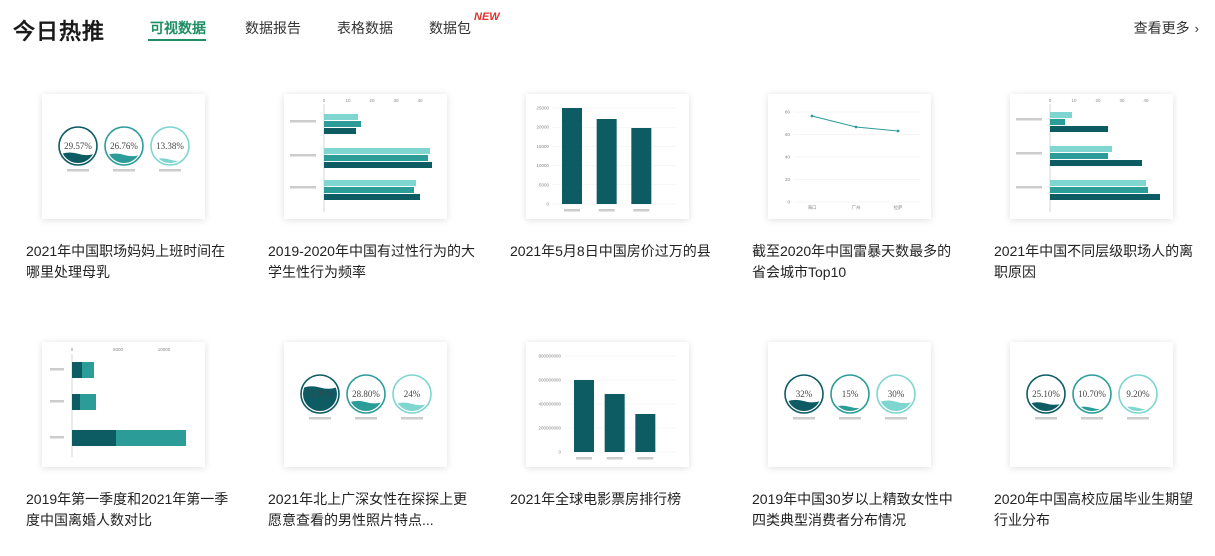 The image size is (1215, 556). I want to click on gauge-value: 15%, so click(850, 394).